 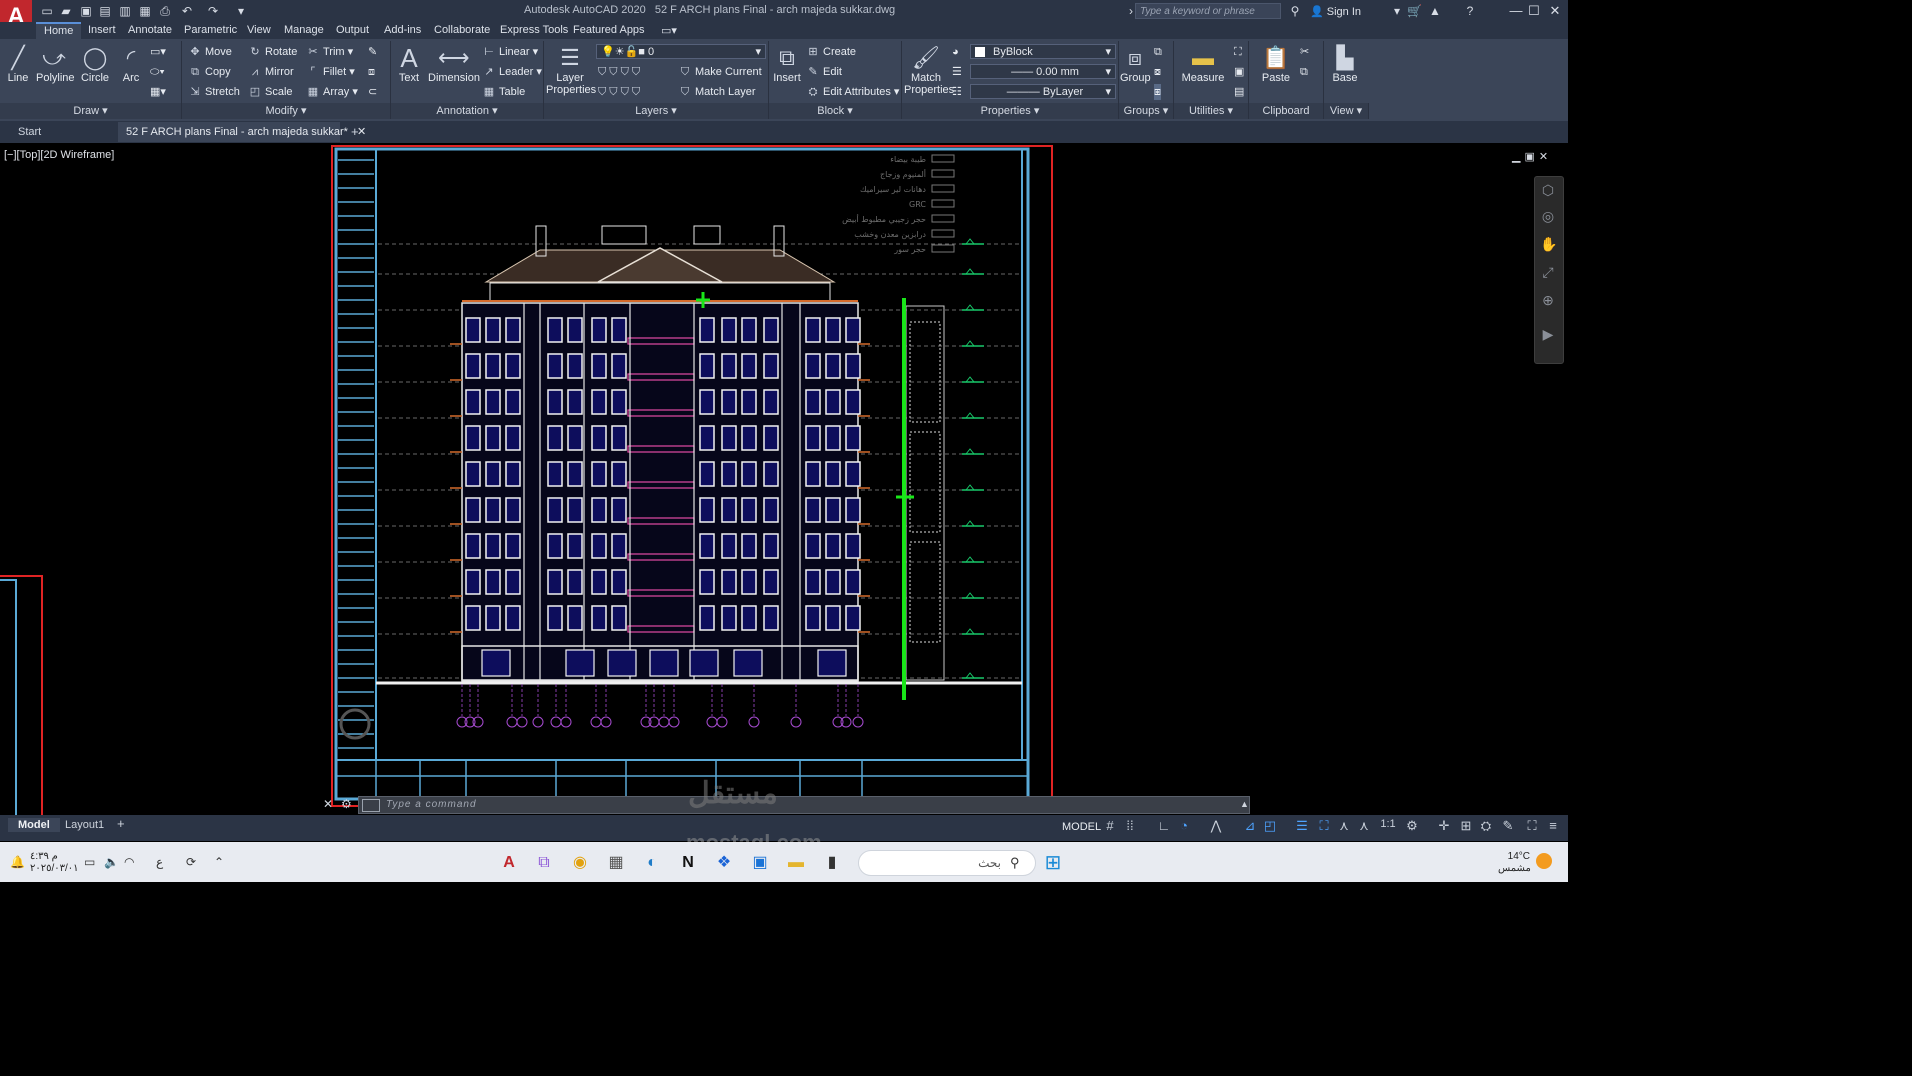 What do you see at coordinates (210, 30) in the screenshot?
I see `tab-parametric: Parametric` at bounding box center [210, 30].